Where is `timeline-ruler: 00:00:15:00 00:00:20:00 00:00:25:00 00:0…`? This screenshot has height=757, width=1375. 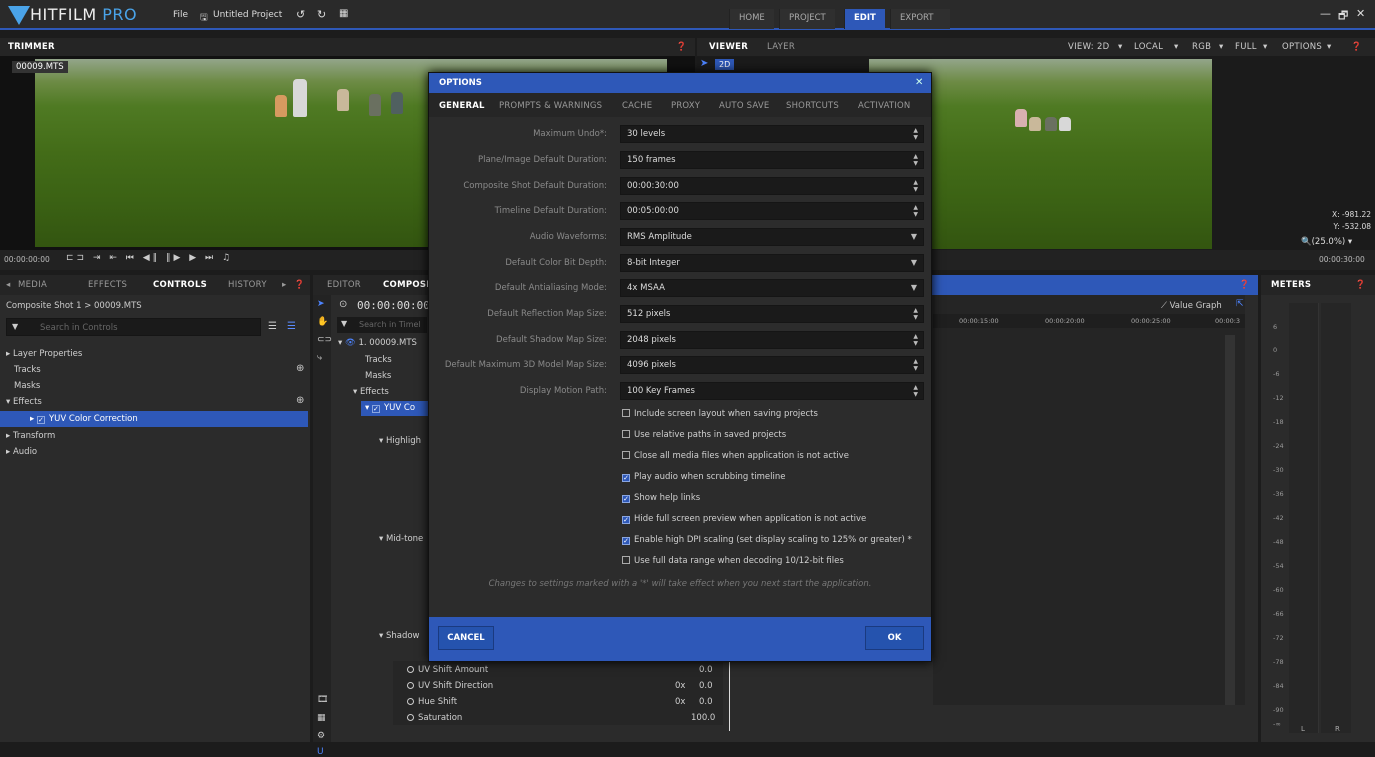 timeline-ruler: 00:00:15:00 00:00:20:00 00:00:25:00 00:0… is located at coordinates (1089, 321).